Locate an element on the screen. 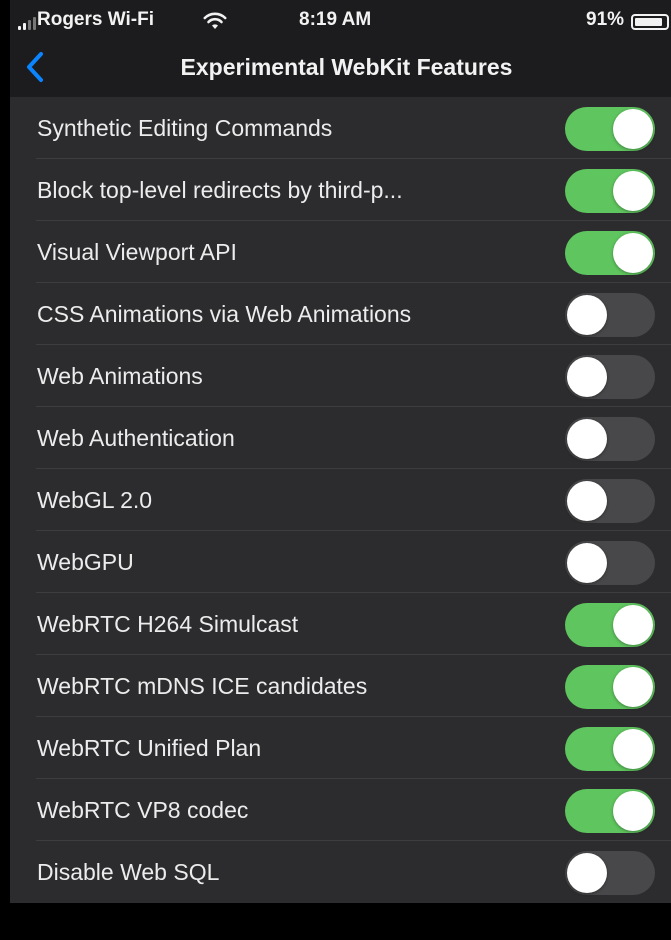 Image resolution: width=671 pixels, height=940 pixels. setting-row: WebRTC Unified Plan is located at coordinates (340, 748).